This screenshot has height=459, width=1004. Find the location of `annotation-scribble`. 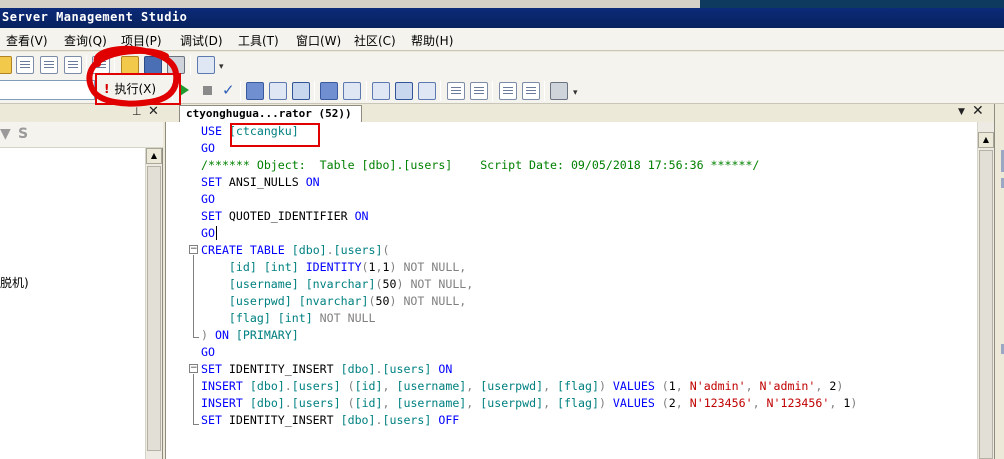

annotation-scribble is located at coordinates (133, 76).